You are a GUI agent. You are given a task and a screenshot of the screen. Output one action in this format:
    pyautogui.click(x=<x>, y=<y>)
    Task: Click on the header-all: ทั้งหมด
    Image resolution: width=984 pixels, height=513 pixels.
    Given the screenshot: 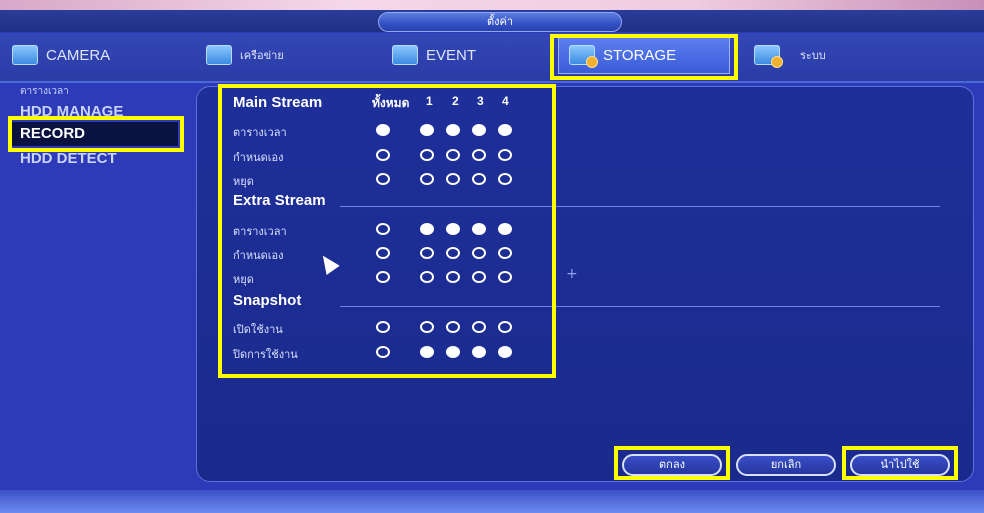 What is the action you would take?
    pyautogui.click(x=391, y=103)
    